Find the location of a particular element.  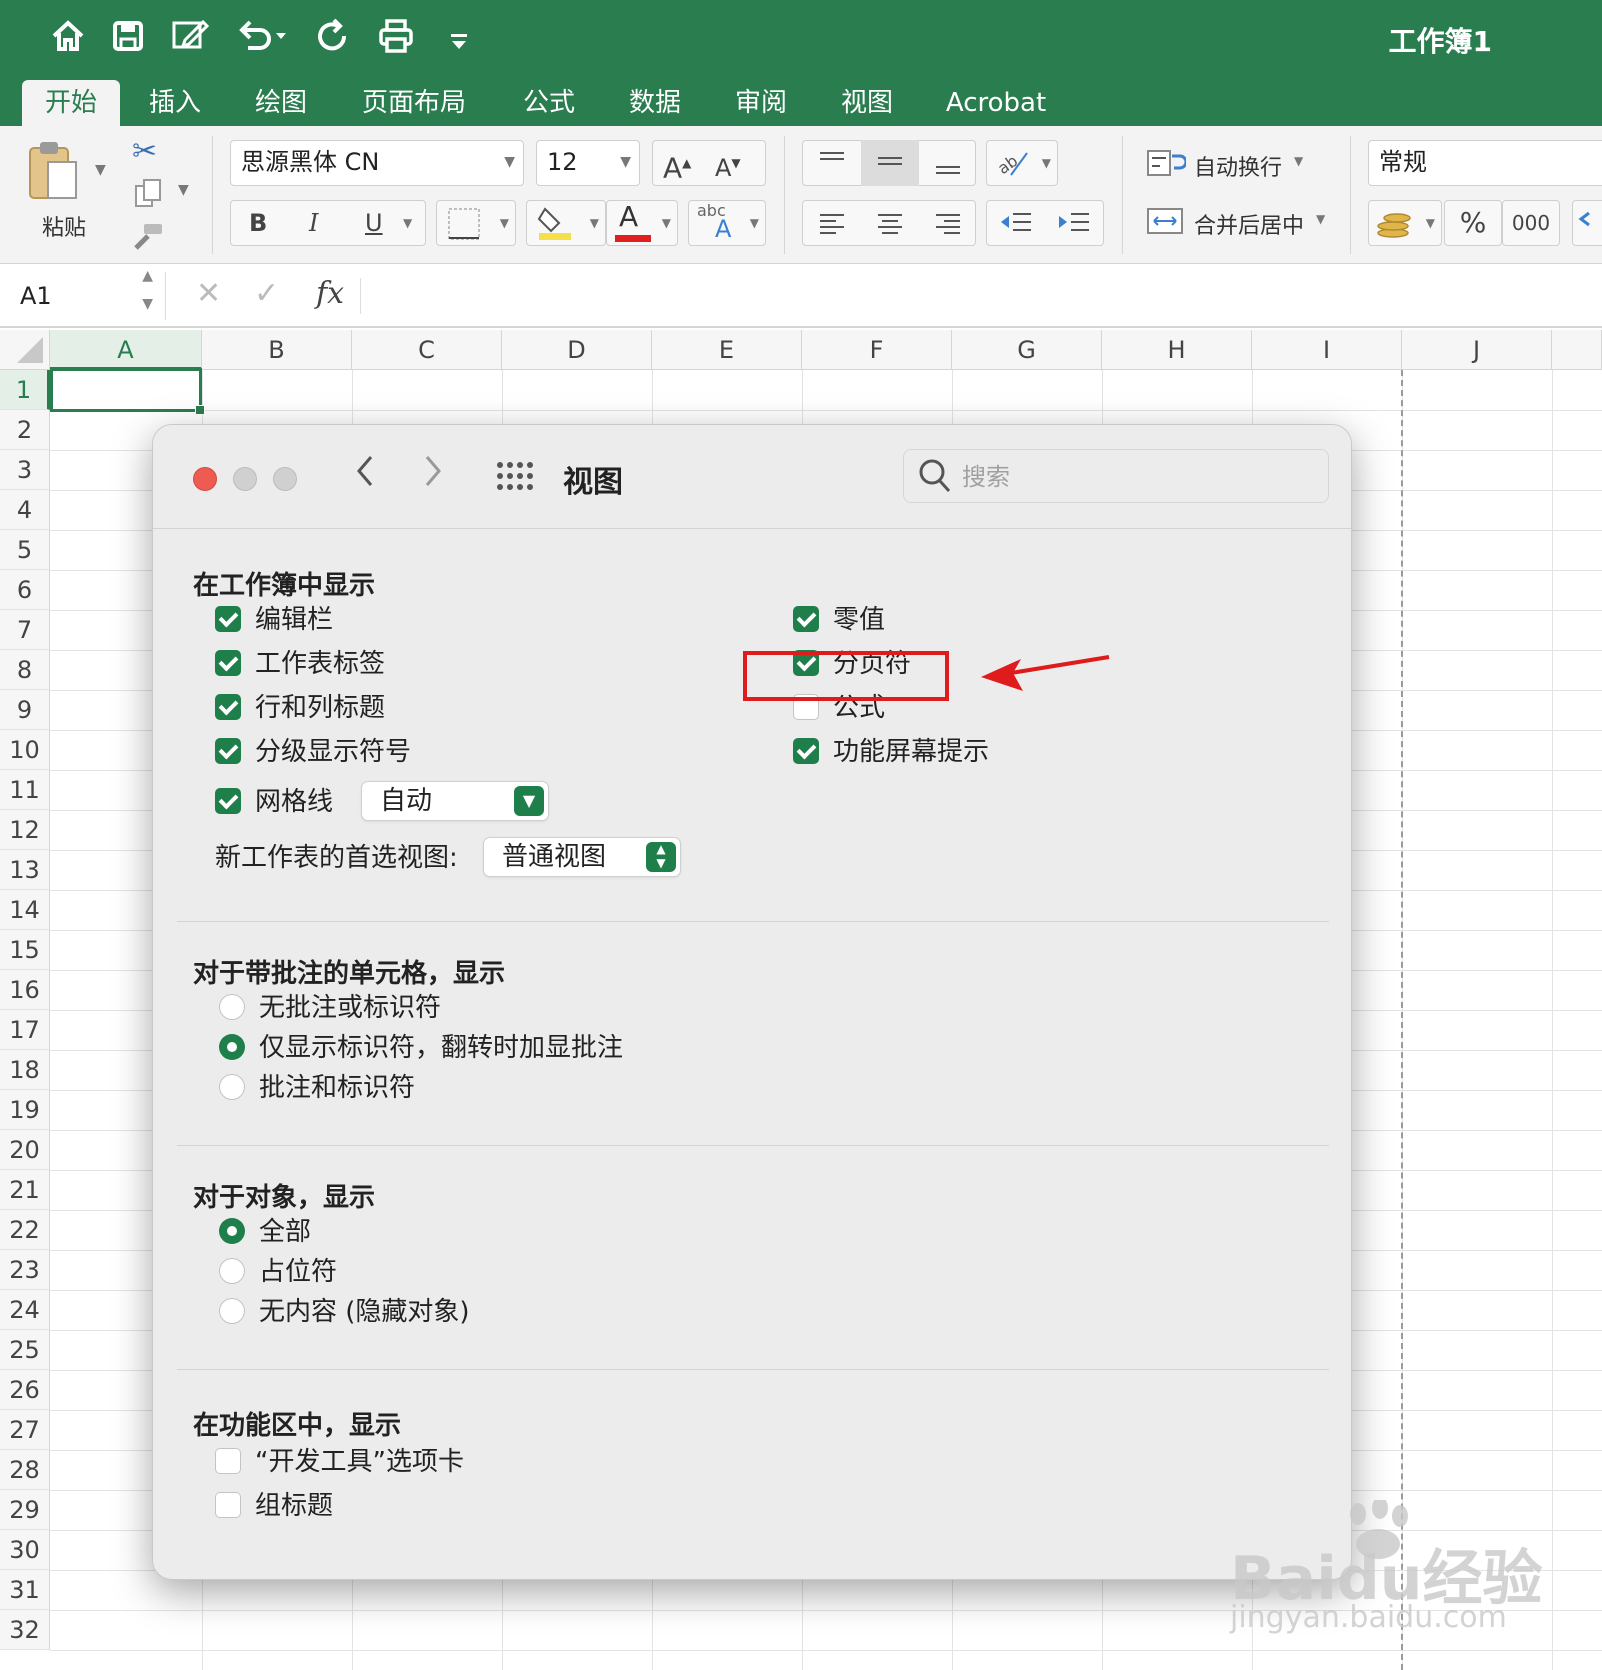

checkbox-gridlines: 网格线 is located at coordinates (274, 804).